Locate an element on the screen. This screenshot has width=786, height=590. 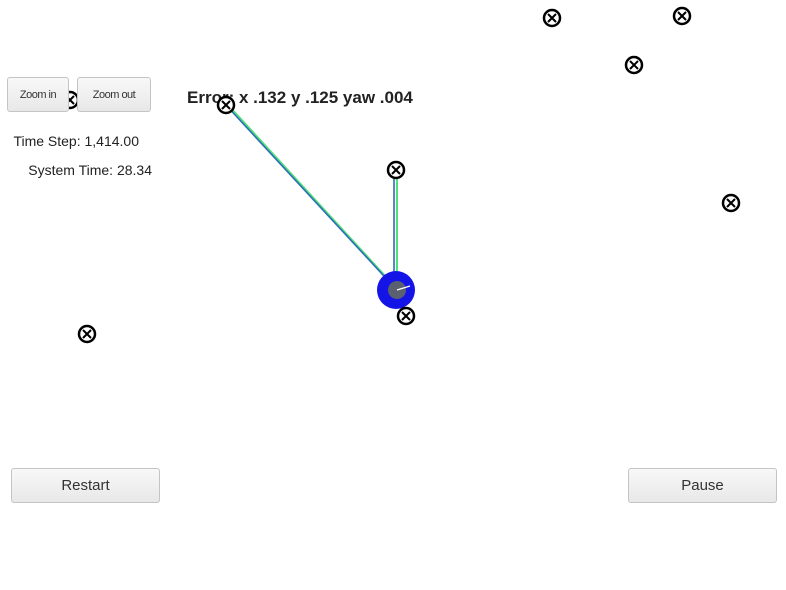
restart-button: Restart is located at coordinates (85, 485).